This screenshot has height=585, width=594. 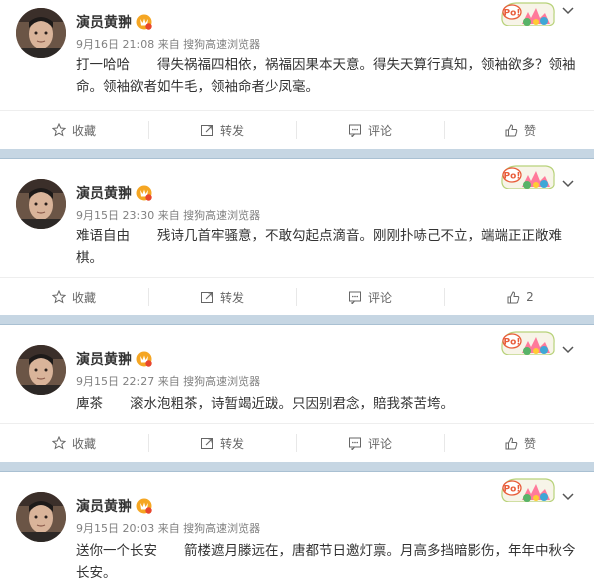 What do you see at coordinates (168, 44) in the screenshot?
I see `post-meta: 9月16日 21:08 来自 搜狗高速浏览器` at bounding box center [168, 44].